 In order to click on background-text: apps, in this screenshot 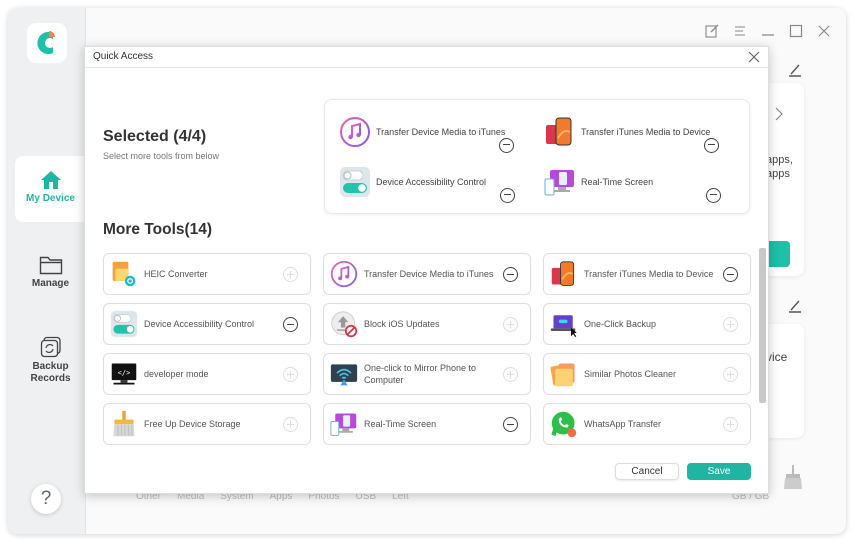, I will do `click(779, 160)`.